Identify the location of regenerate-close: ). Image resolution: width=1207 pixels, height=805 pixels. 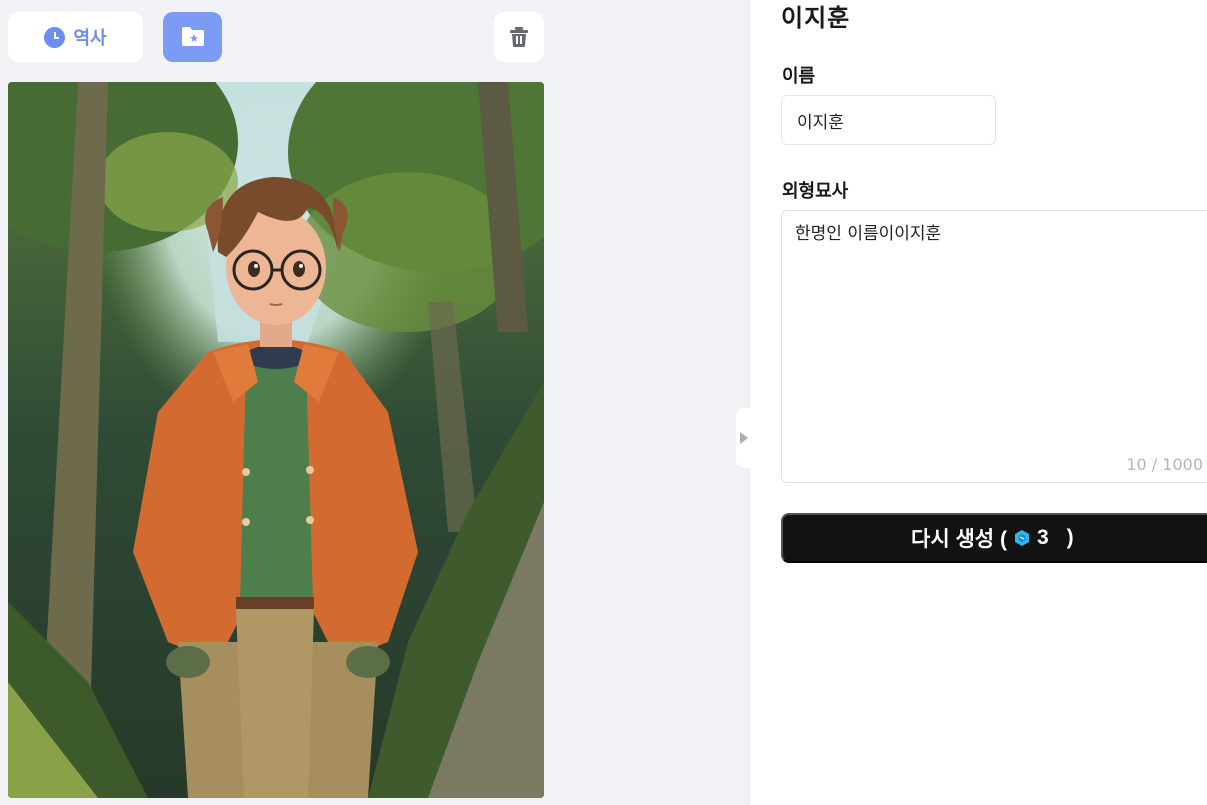
(1070, 537).